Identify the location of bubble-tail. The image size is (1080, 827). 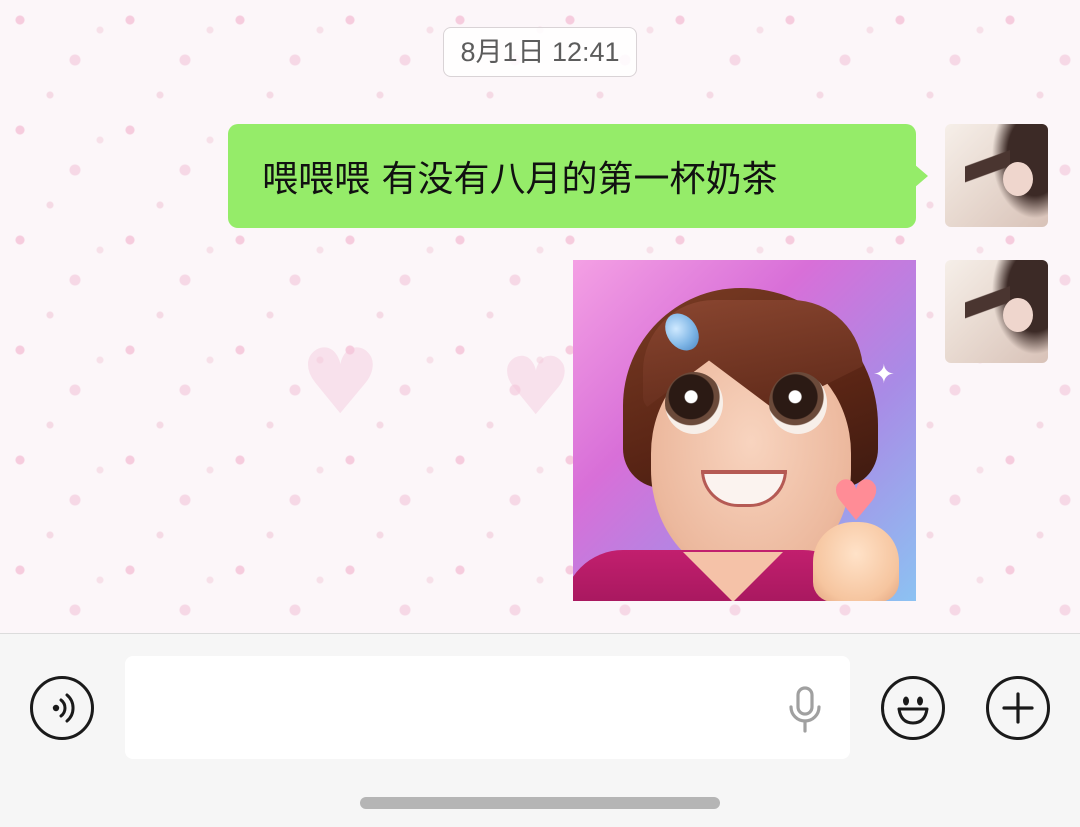
(921, 176).